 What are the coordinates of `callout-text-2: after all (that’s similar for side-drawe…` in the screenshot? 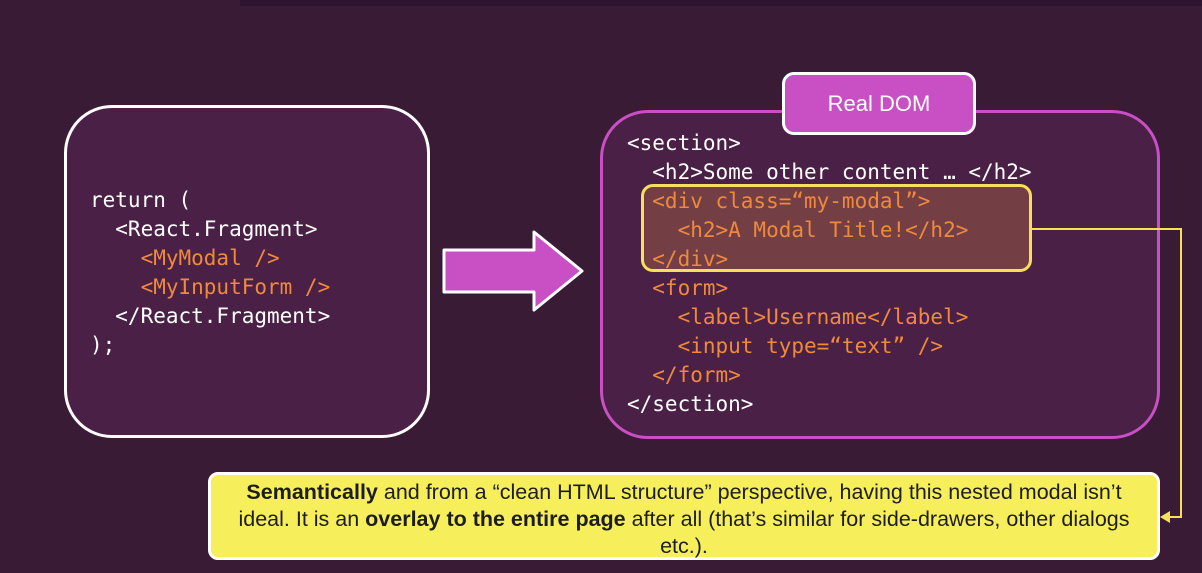 It's located at (877, 532).